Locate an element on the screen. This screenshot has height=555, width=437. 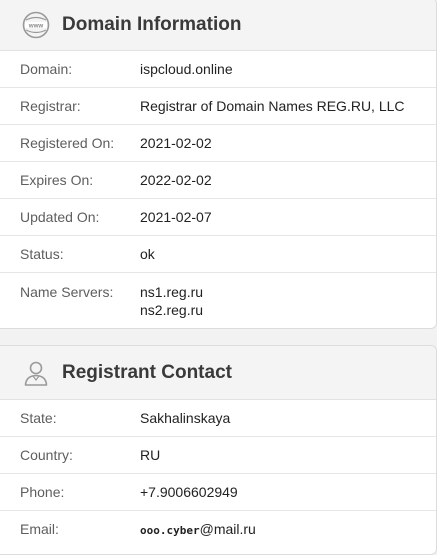
svg-text: www is located at coordinates (36, 25).